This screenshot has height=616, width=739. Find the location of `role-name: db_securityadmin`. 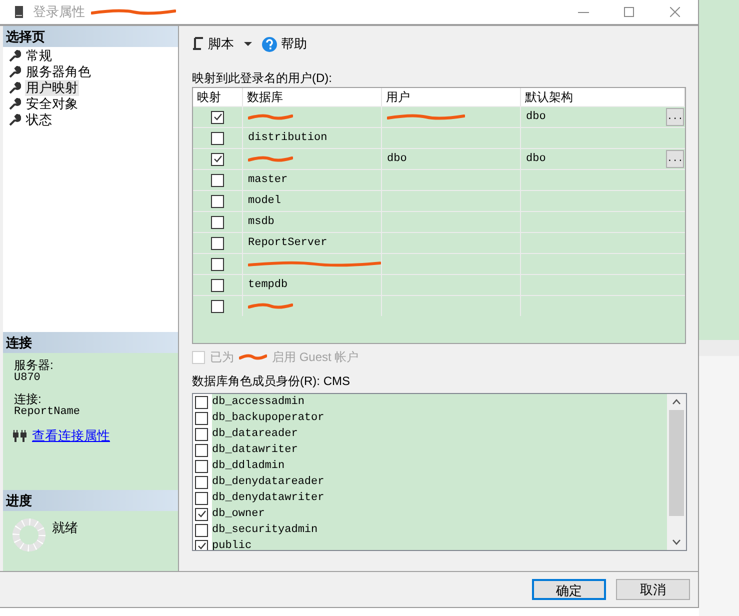

role-name: db_securityadmin is located at coordinates (439, 530).